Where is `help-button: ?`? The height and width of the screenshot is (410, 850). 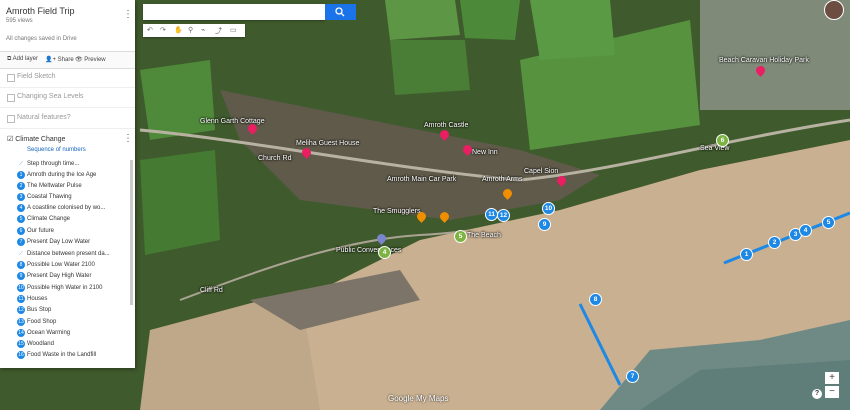 help-button: ? is located at coordinates (817, 394).